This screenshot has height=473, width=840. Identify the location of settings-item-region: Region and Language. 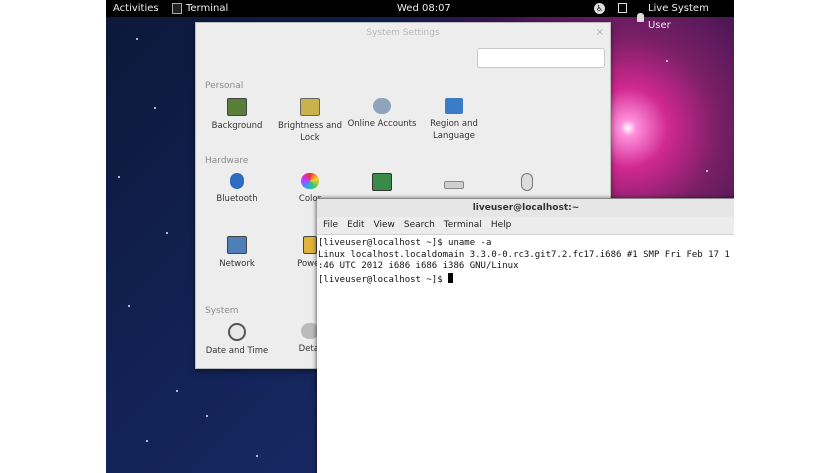
(454, 120).